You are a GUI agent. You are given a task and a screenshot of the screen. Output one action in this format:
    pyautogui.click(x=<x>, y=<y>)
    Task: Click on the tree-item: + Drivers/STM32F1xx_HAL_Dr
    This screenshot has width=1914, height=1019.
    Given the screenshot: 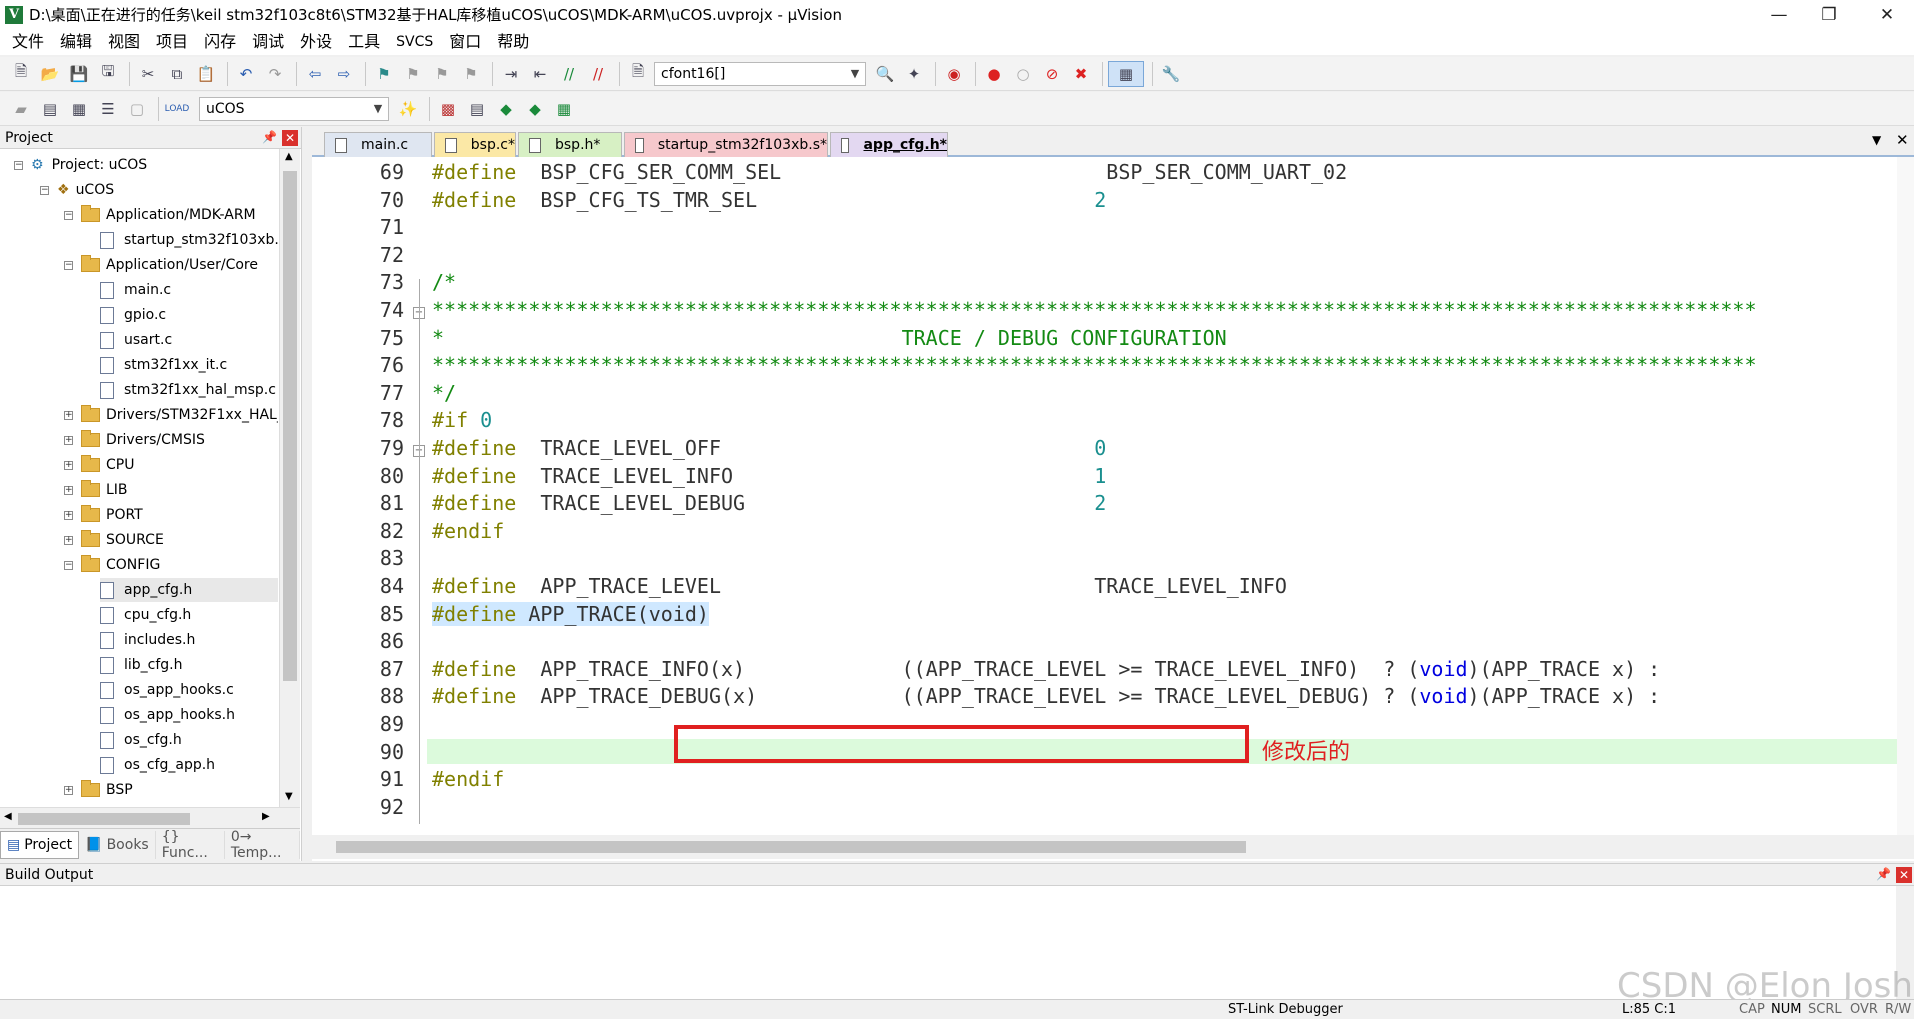 What is the action you would take?
    pyautogui.click(x=171, y=415)
    